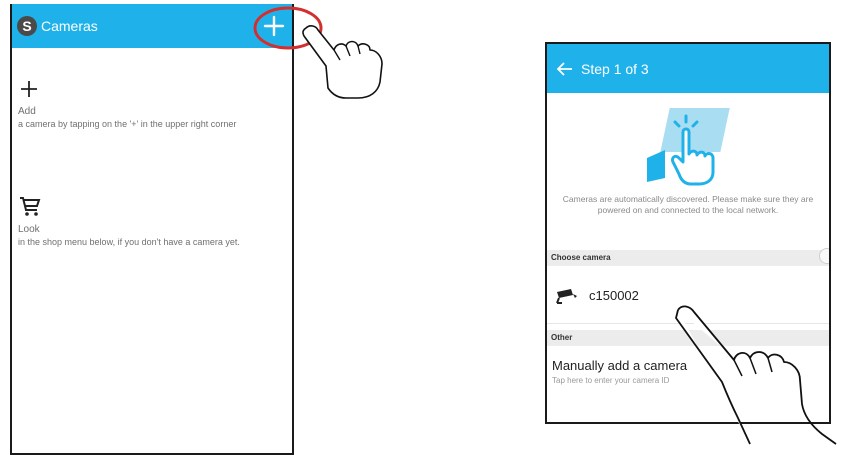  Describe the element at coordinates (615, 68) in the screenshot. I see `page-title: Step 1 of 3` at that location.